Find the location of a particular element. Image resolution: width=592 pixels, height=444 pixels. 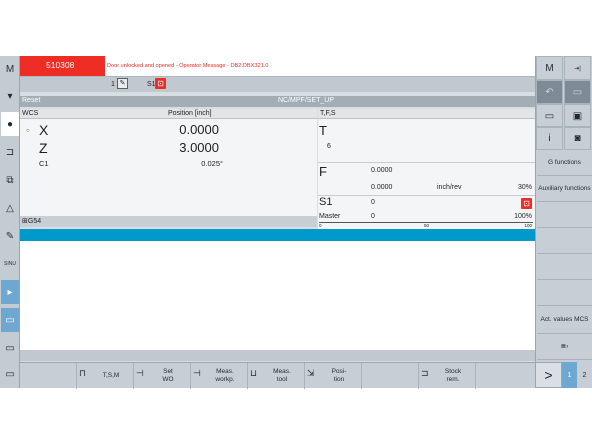

parameter-key: ▾ is located at coordinates (10, 96).